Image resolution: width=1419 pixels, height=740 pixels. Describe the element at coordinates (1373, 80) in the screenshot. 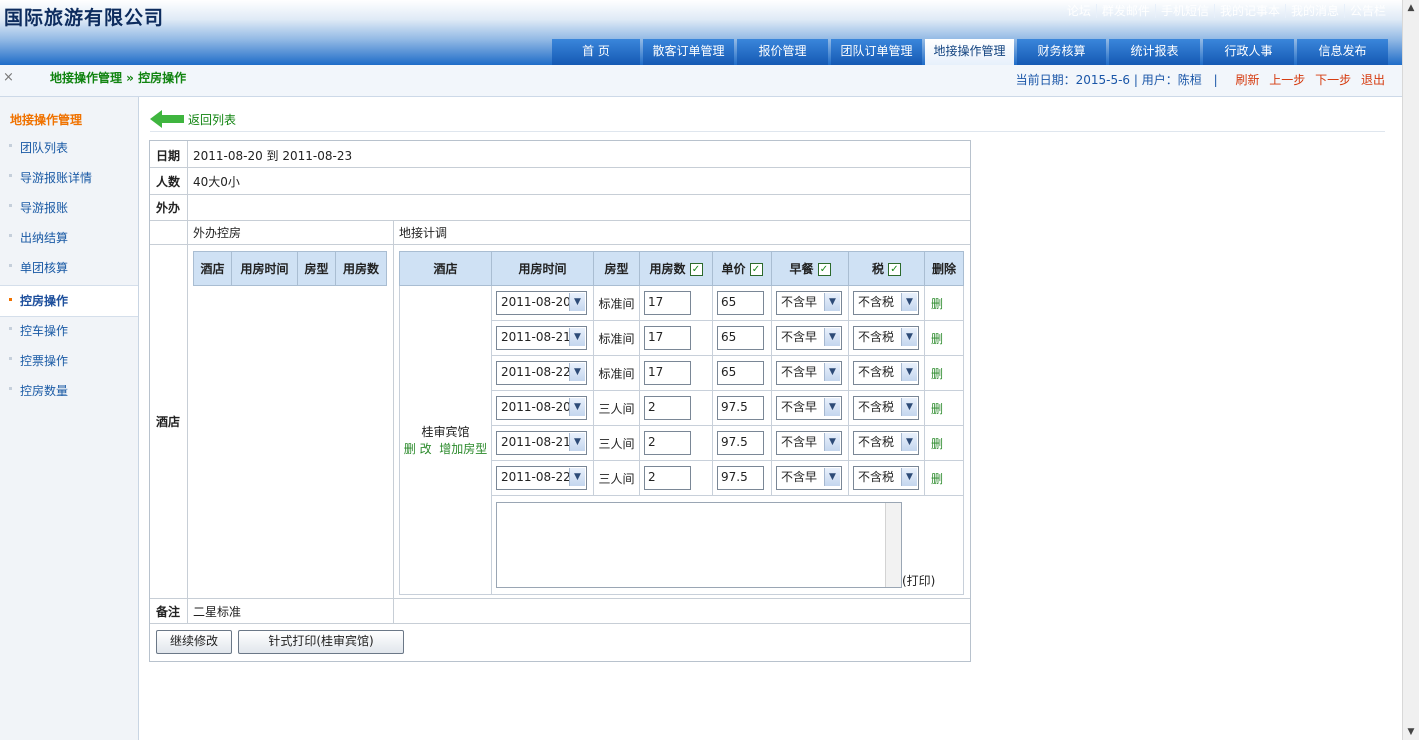

I see `logout-link: 退出` at that location.